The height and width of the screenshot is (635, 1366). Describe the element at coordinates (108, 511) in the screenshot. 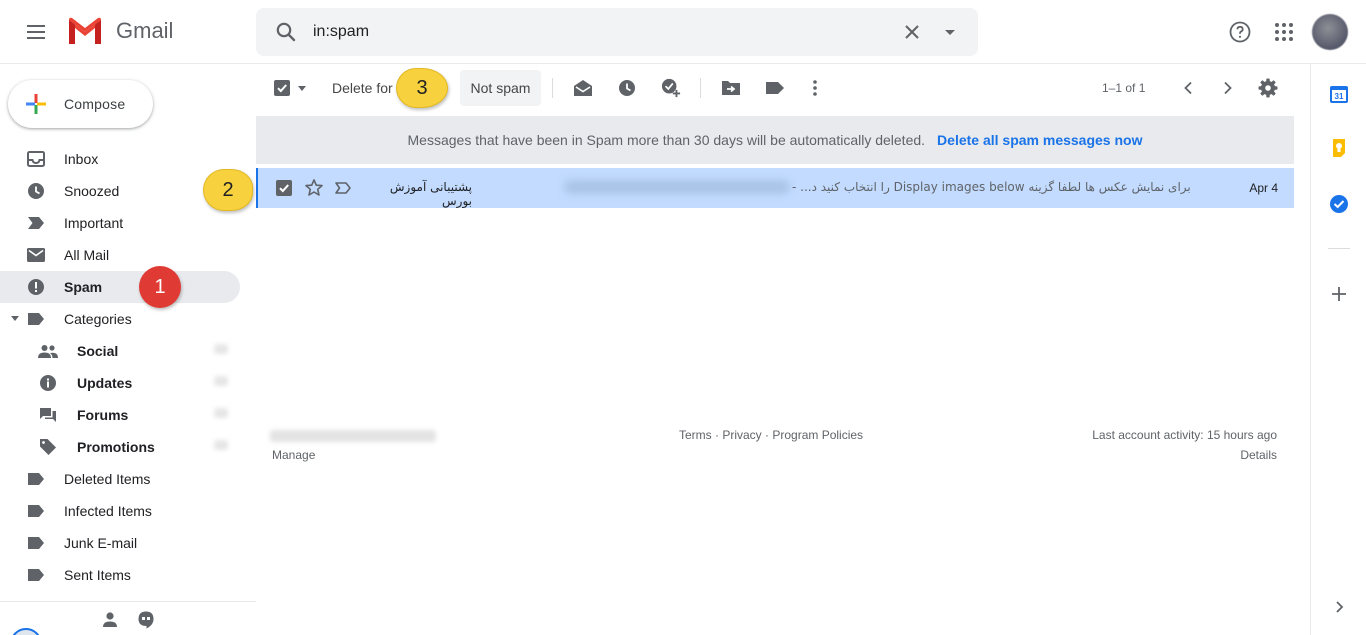

I see `sidebar-item-label: Infected Items` at that location.